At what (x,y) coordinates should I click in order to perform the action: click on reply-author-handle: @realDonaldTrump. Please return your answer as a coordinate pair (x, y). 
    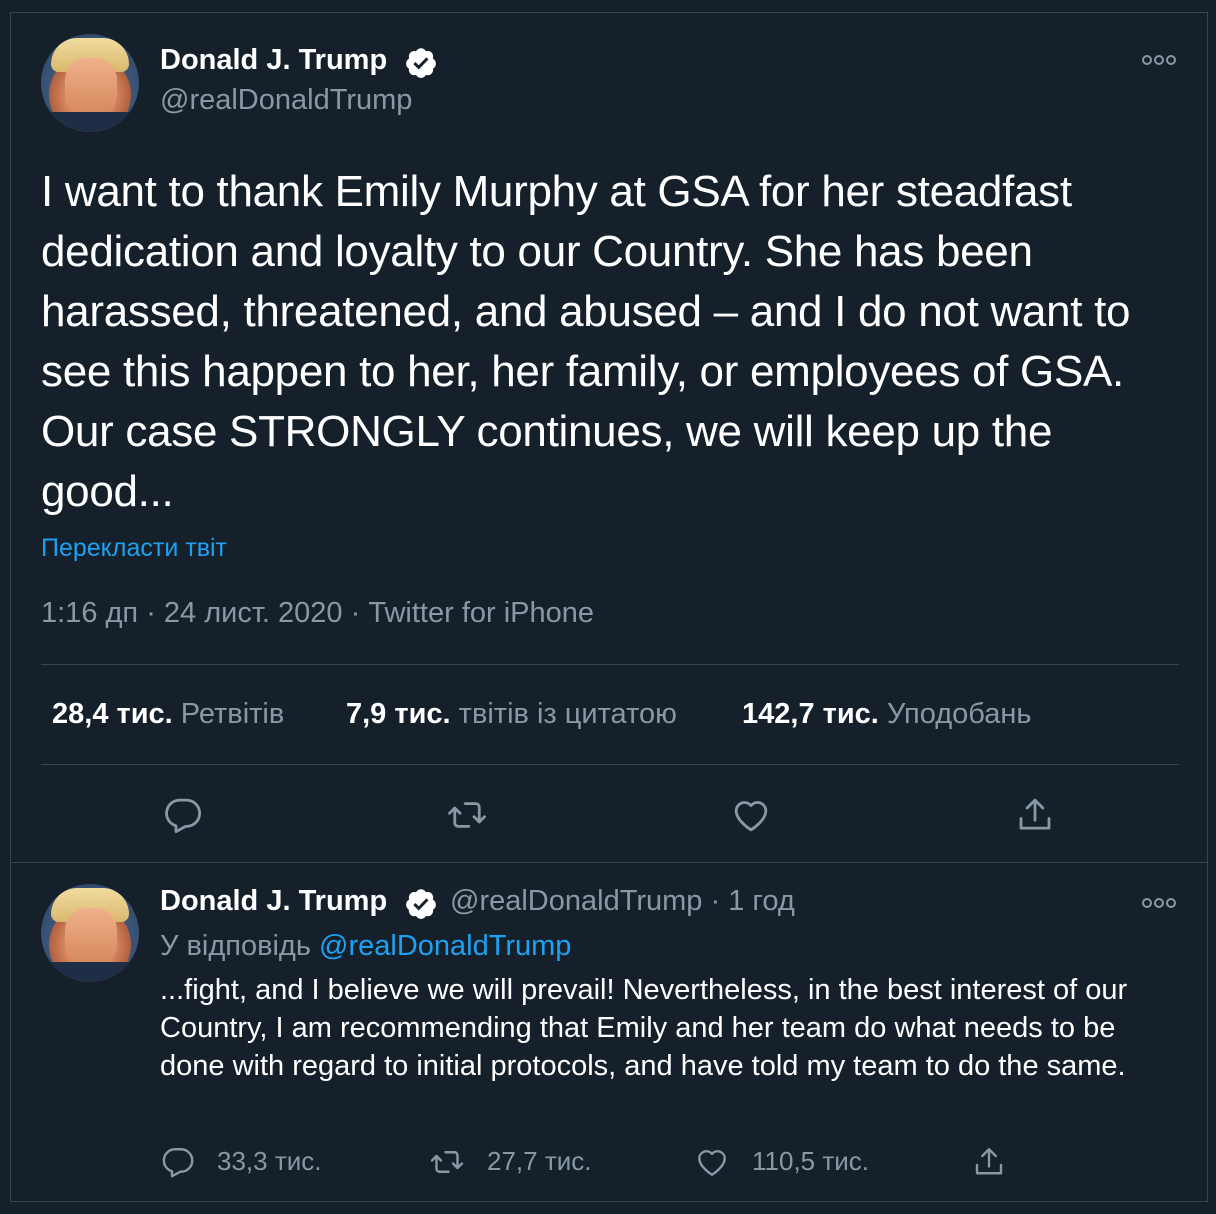
    Looking at the image, I should click on (576, 901).